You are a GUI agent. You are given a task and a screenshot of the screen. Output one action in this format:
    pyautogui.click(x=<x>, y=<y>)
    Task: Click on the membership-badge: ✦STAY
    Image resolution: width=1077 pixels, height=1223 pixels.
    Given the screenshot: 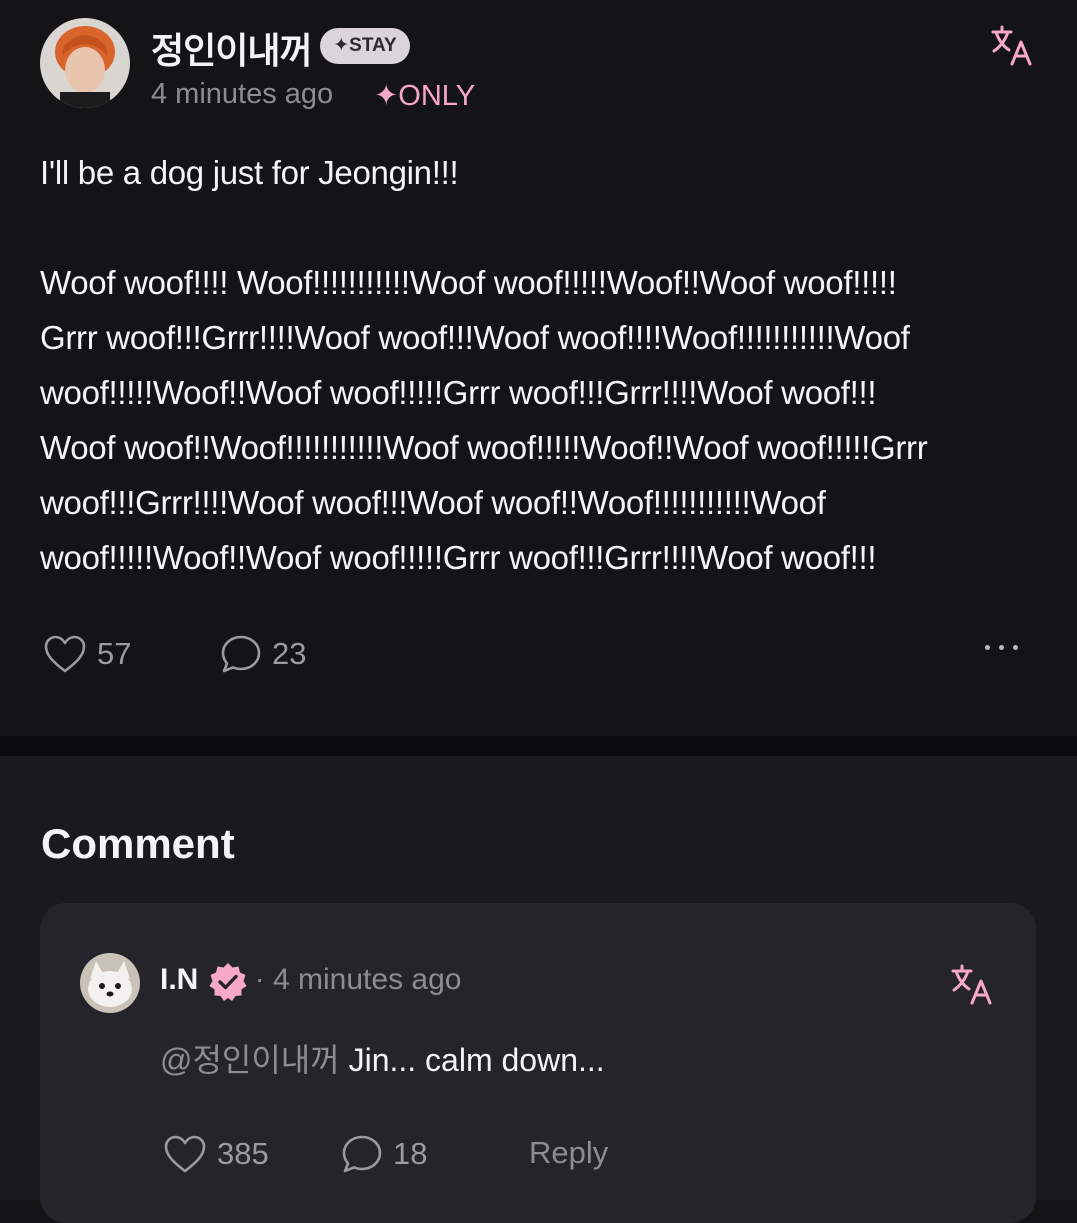 What is the action you would take?
    pyautogui.click(x=365, y=46)
    